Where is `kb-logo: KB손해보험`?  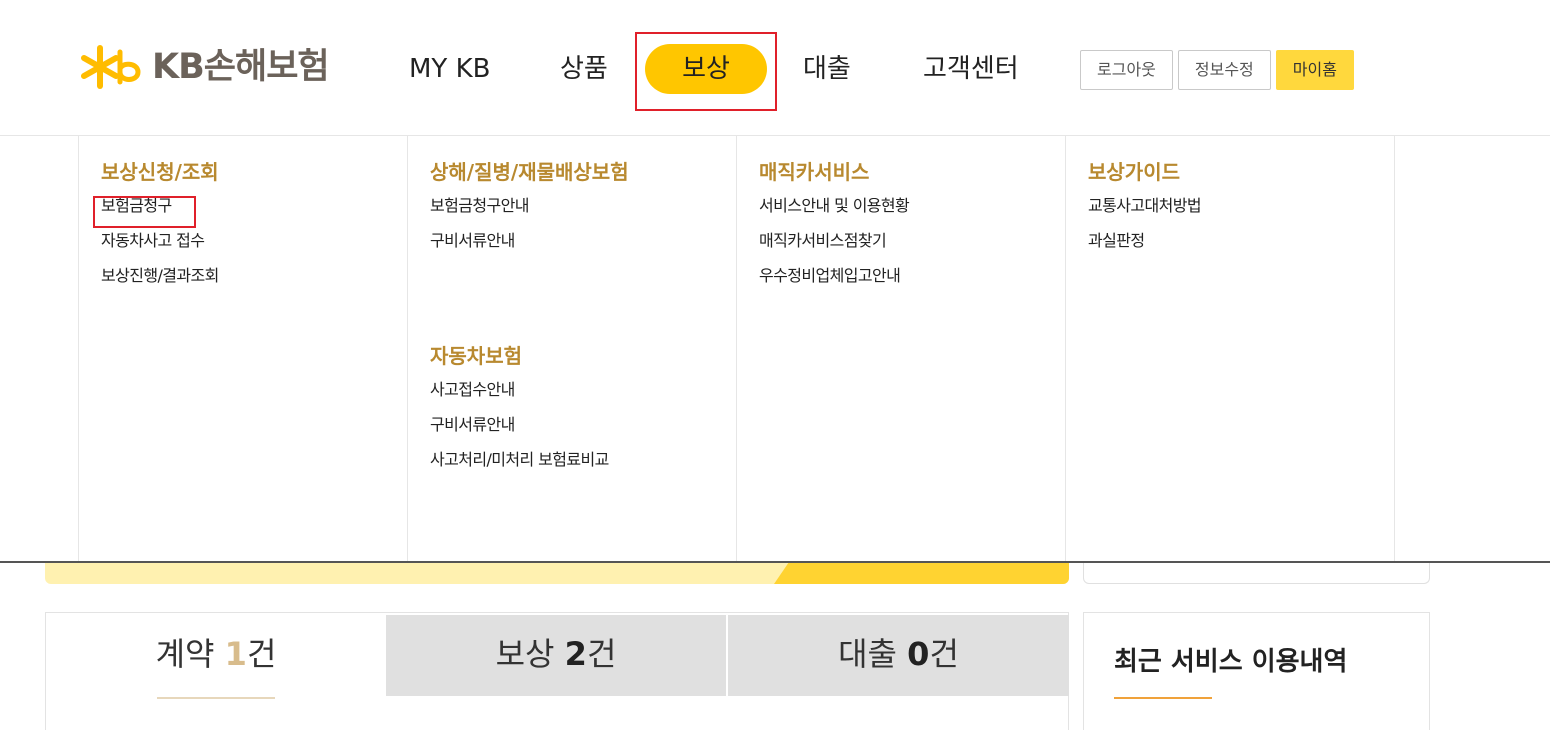
kb-logo: KB손해보험 is located at coordinates (205, 67).